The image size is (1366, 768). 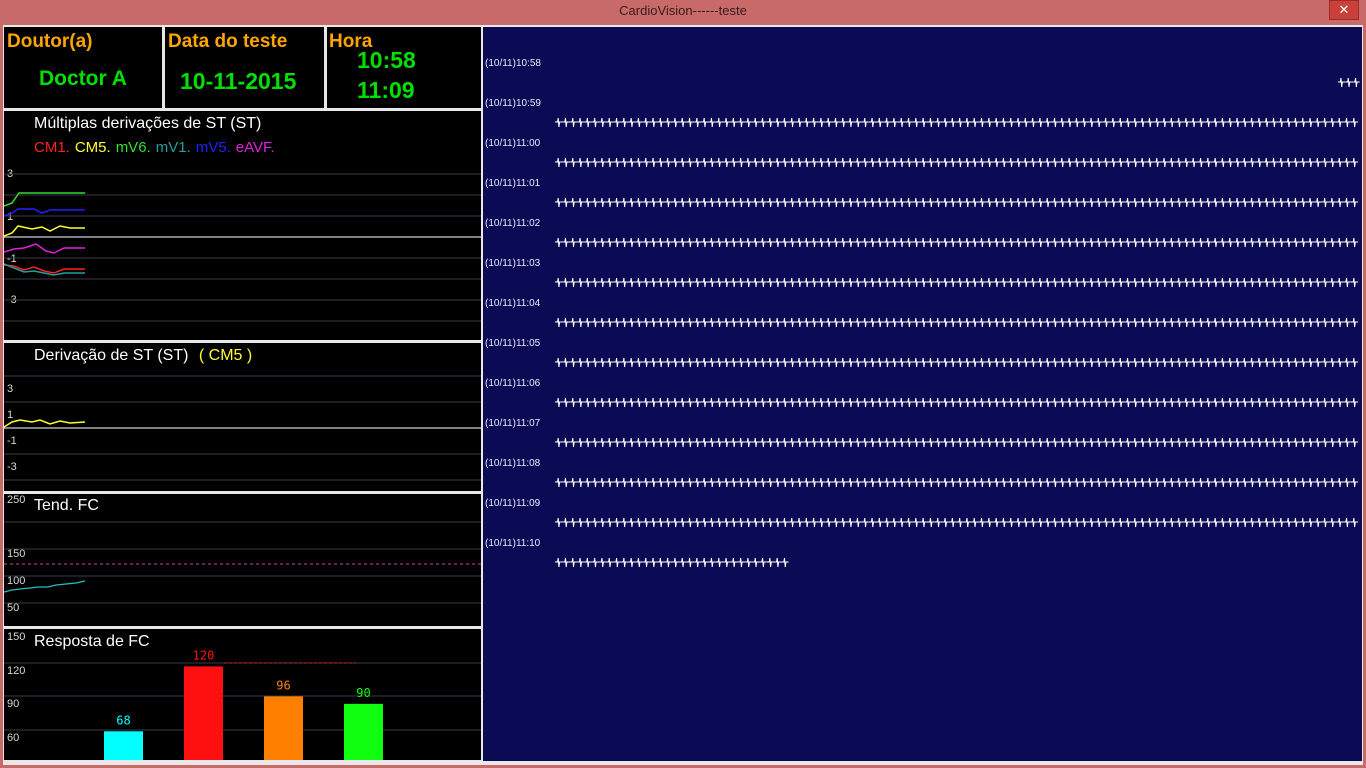 I want to click on window-title: CardioVision------teste, so click(x=683, y=10).